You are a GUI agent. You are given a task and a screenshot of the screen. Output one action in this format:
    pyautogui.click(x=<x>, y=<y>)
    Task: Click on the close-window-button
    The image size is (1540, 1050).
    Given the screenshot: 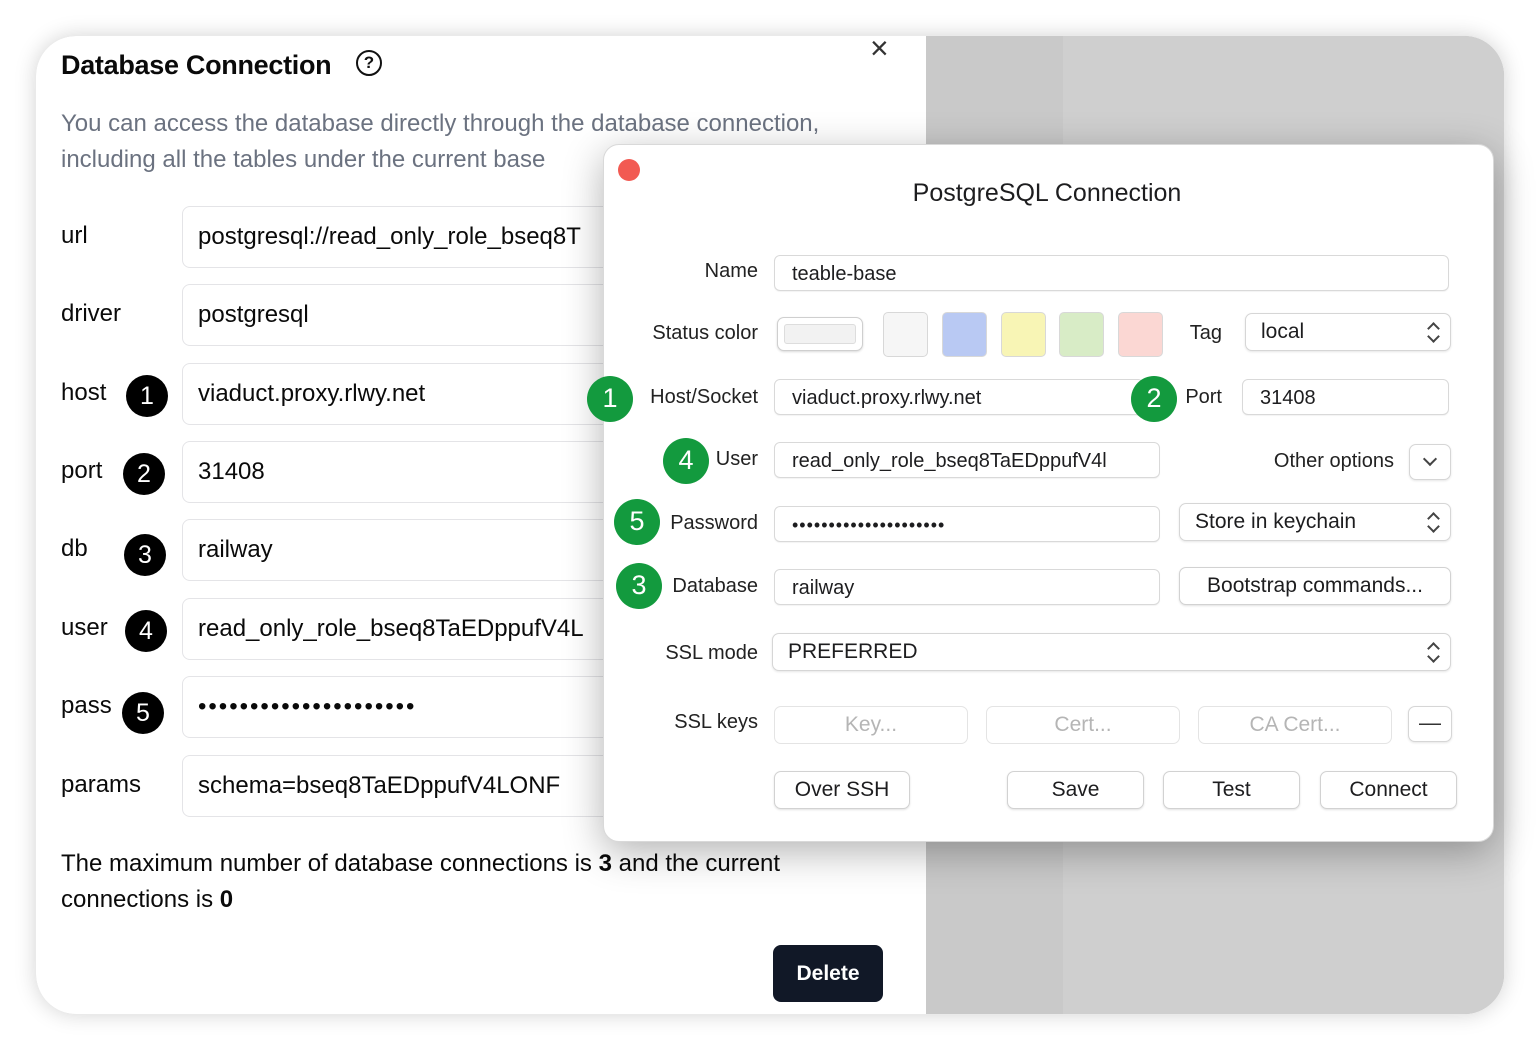 What is the action you would take?
    pyautogui.click(x=629, y=170)
    